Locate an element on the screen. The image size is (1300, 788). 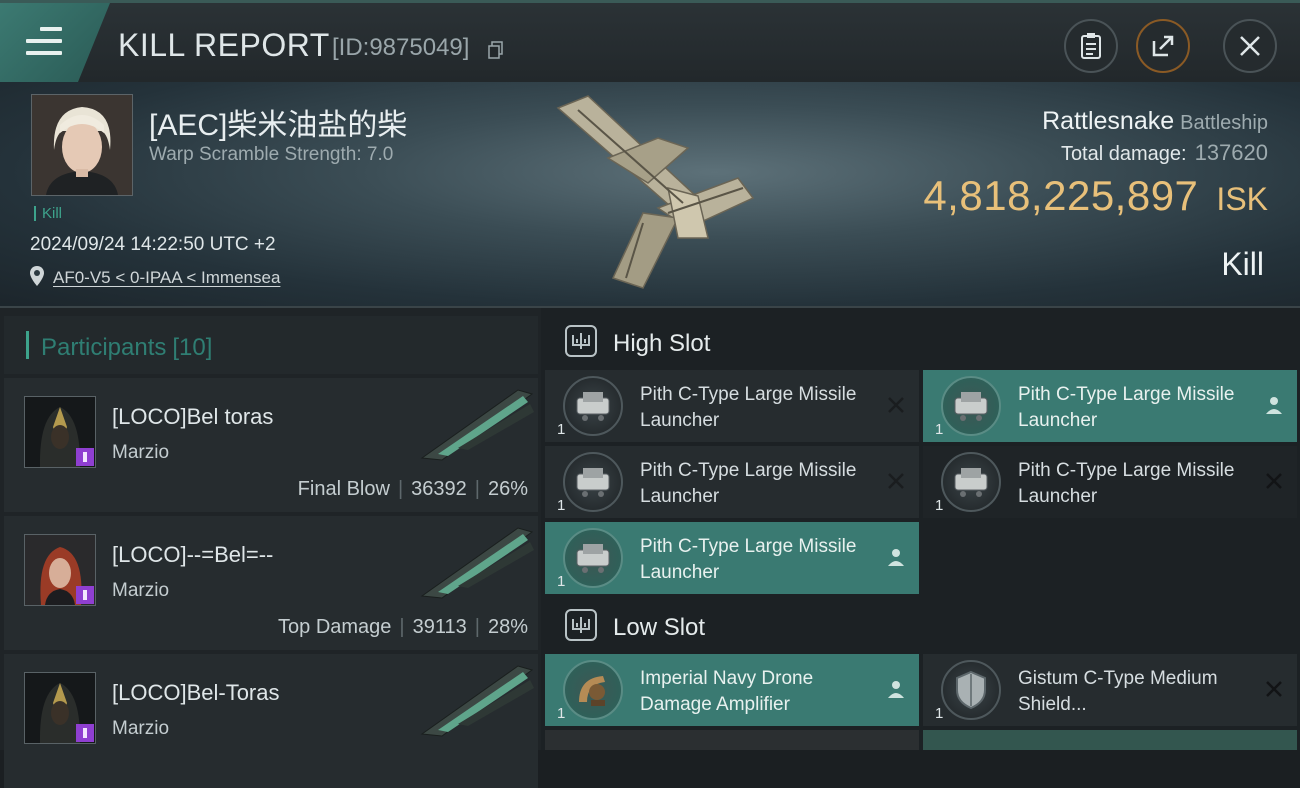
total-damage-label: Total damage: is located at coordinates (1123, 154).